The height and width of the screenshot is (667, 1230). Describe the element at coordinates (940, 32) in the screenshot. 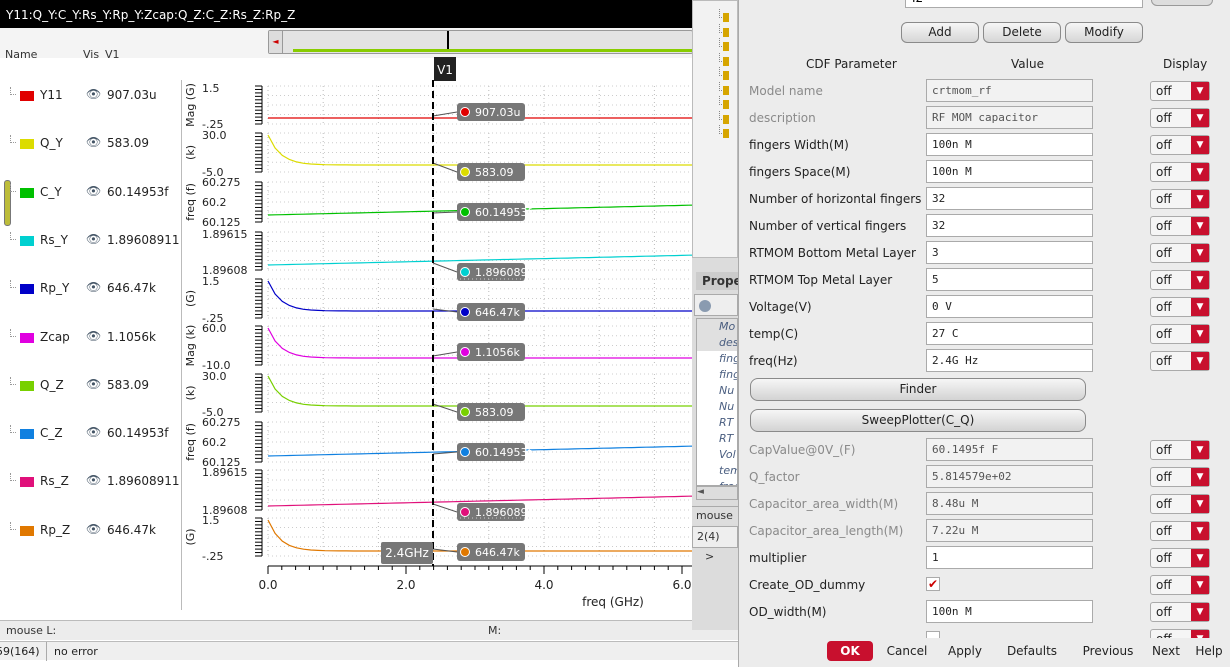

I see `add-button: Add` at that location.